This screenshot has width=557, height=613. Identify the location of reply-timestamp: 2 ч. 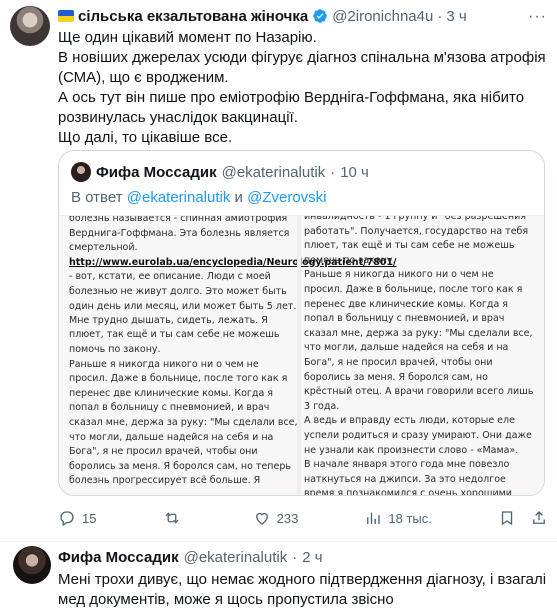
(312, 557).